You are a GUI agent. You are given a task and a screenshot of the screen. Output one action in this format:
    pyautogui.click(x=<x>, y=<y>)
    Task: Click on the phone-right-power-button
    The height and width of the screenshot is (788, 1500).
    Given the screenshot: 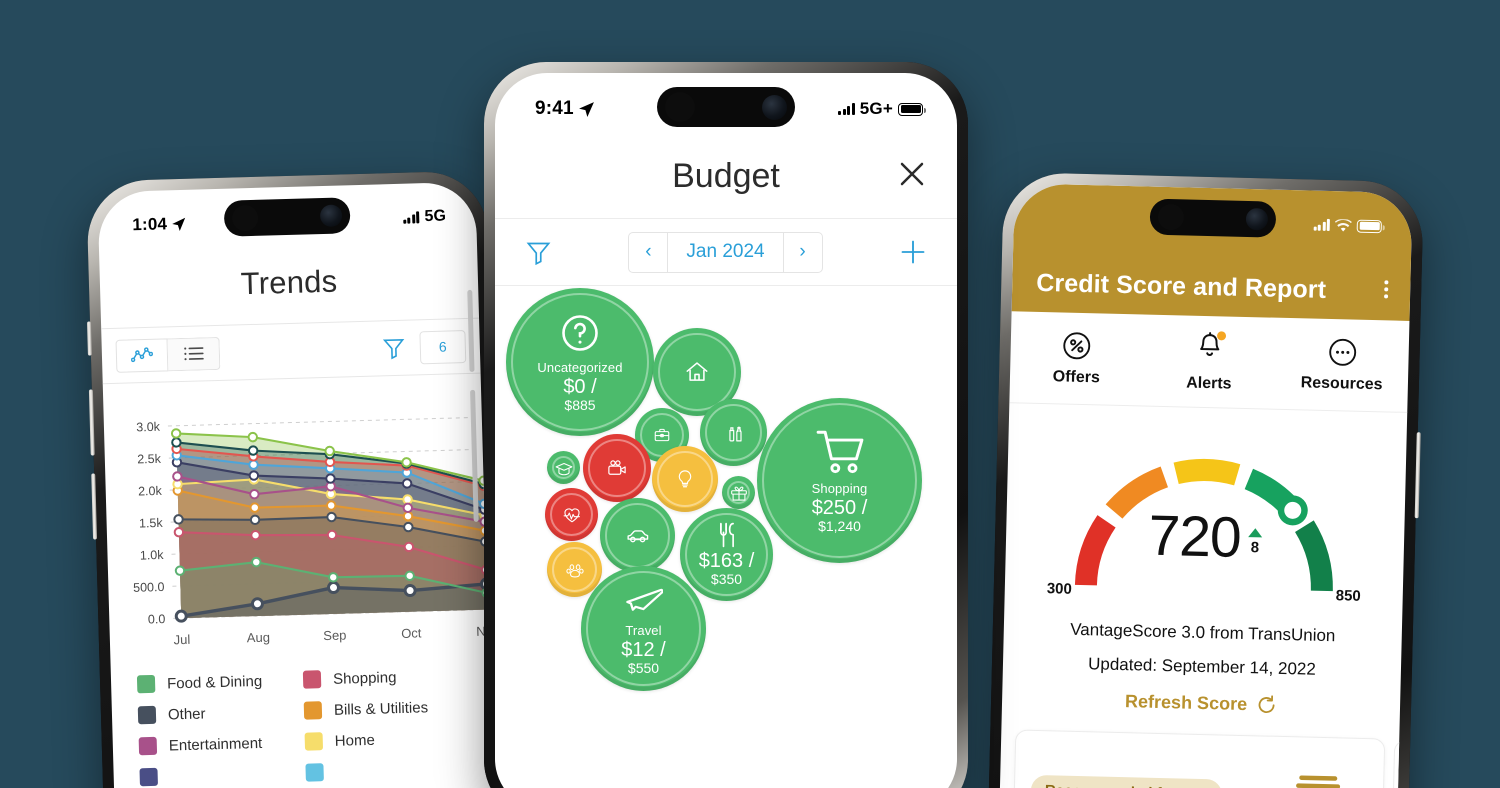 What is the action you would take?
    pyautogui.click(x=1417, y=475)
    